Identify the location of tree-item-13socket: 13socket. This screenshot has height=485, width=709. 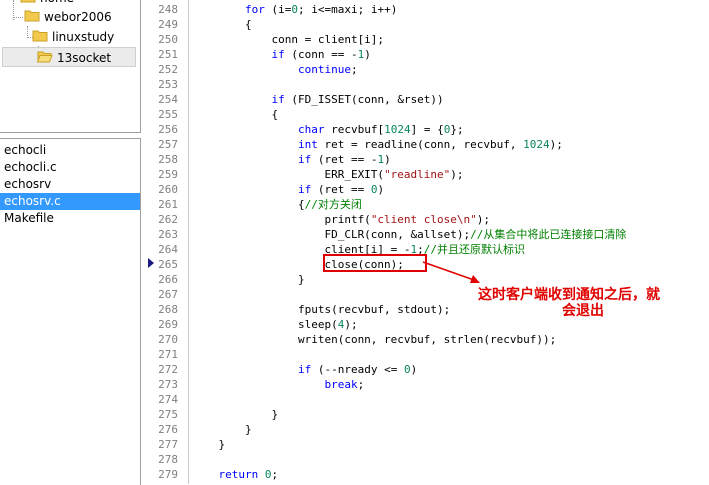
(69, 57).